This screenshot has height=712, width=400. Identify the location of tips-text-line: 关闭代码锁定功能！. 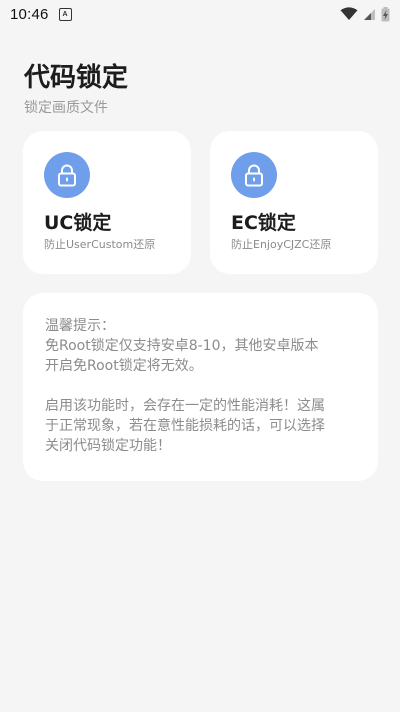
(108, 446).